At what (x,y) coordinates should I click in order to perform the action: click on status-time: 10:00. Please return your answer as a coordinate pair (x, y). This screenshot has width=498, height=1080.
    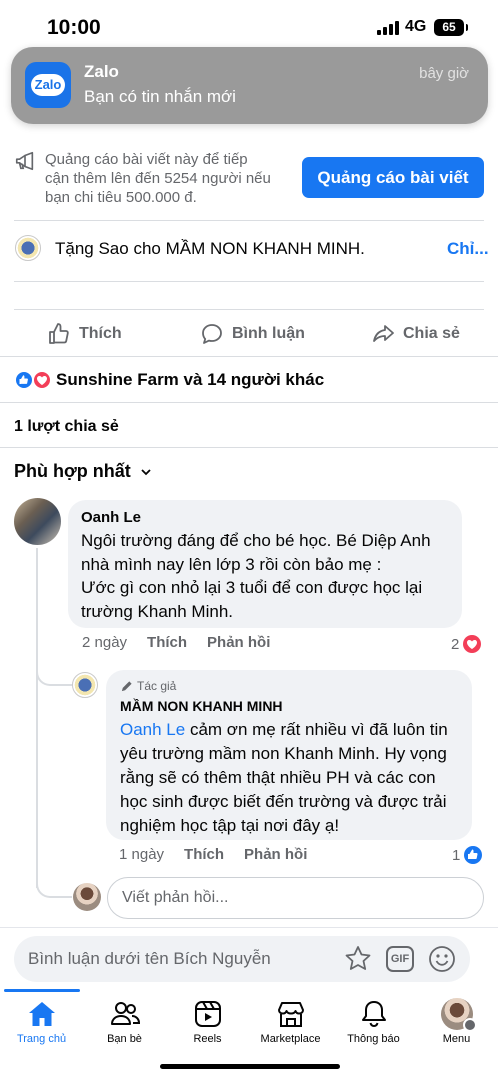
    Looking at the image, I should click on (74, 27).